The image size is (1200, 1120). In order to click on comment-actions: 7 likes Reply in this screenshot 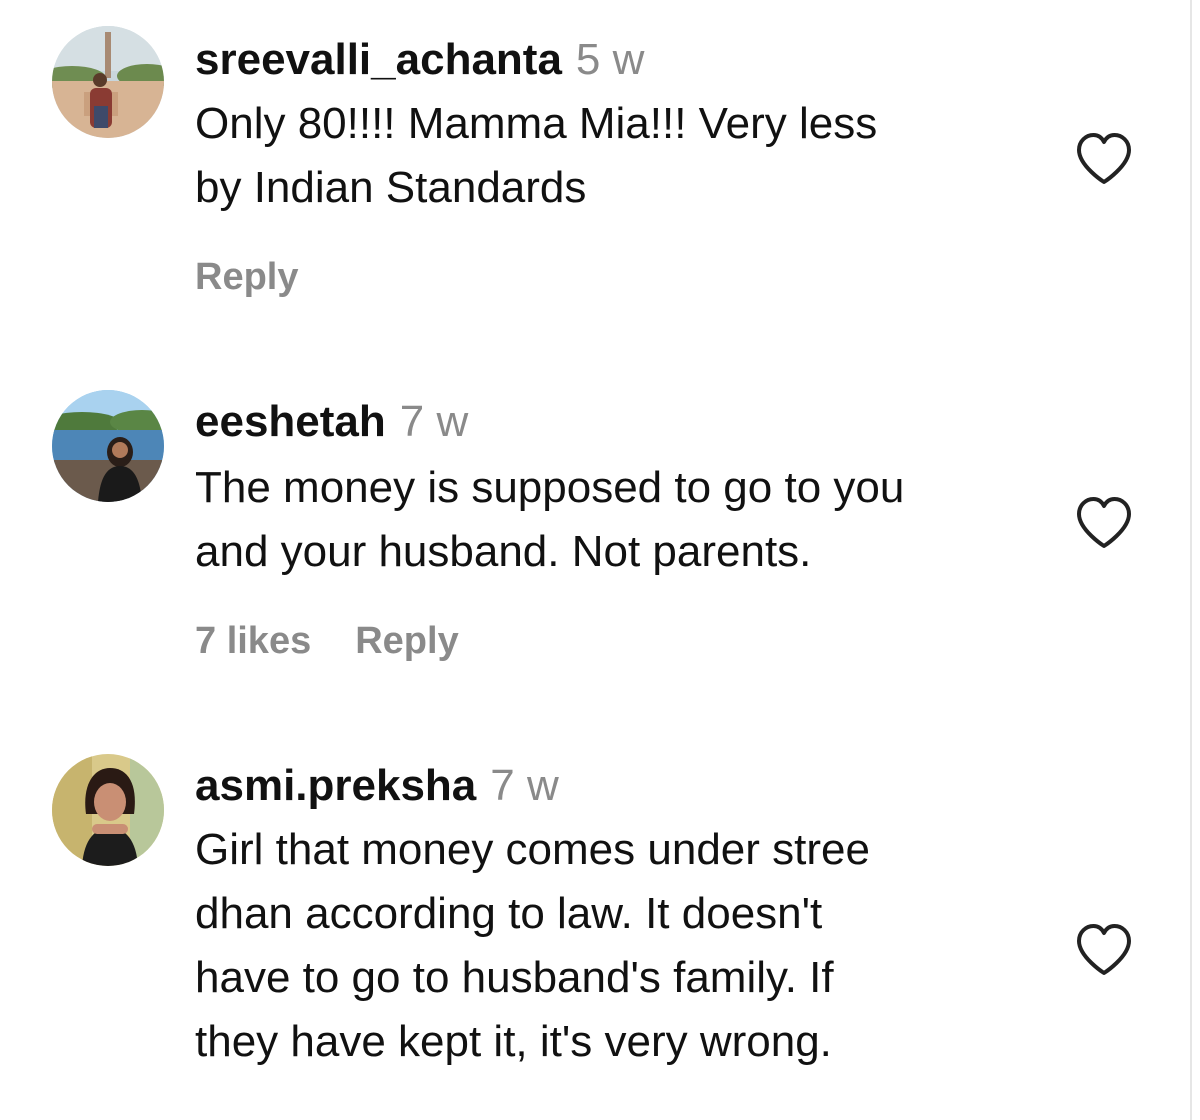, I will do `click(327, 641)`.